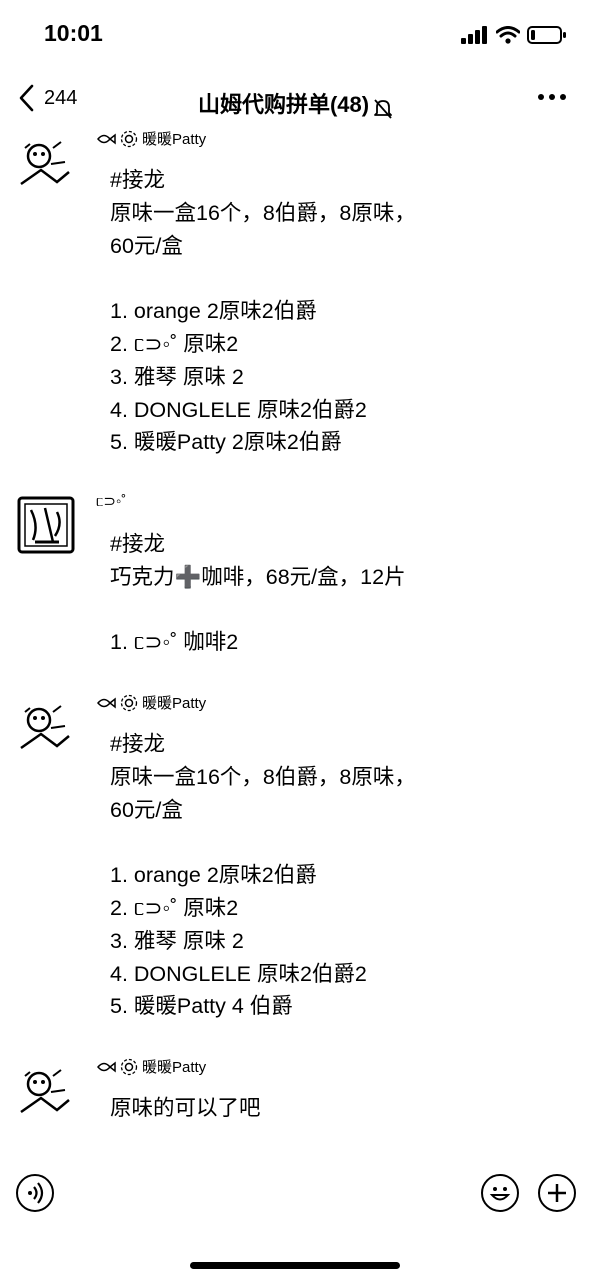  What do you see at coordinates (258, 593) in the screenshot?
I see `message-text: #接龙 巧克力➕咖啡，68元/盒，12片 1. ᥴ⊃◦˚ 咖啡2` at bounding box center [258, 593].